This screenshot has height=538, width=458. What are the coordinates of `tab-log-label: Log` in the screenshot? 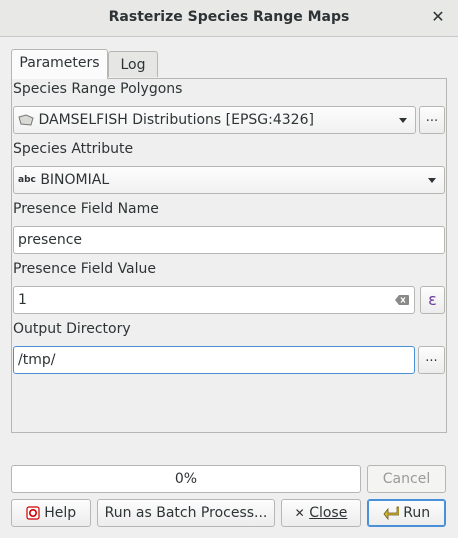 It's located at (133, 65).